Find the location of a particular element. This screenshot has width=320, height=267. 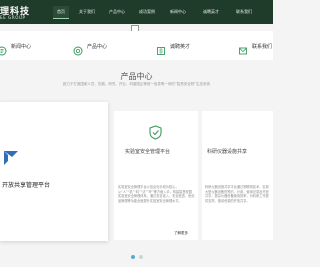

card-title: 开放共享管理平台 is located at coordinates (26, 185).